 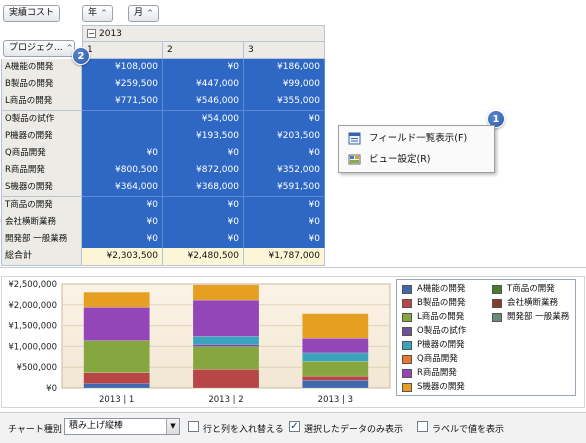 I want to click on data-cell: ¥54,000, so click(x=203, y=120).